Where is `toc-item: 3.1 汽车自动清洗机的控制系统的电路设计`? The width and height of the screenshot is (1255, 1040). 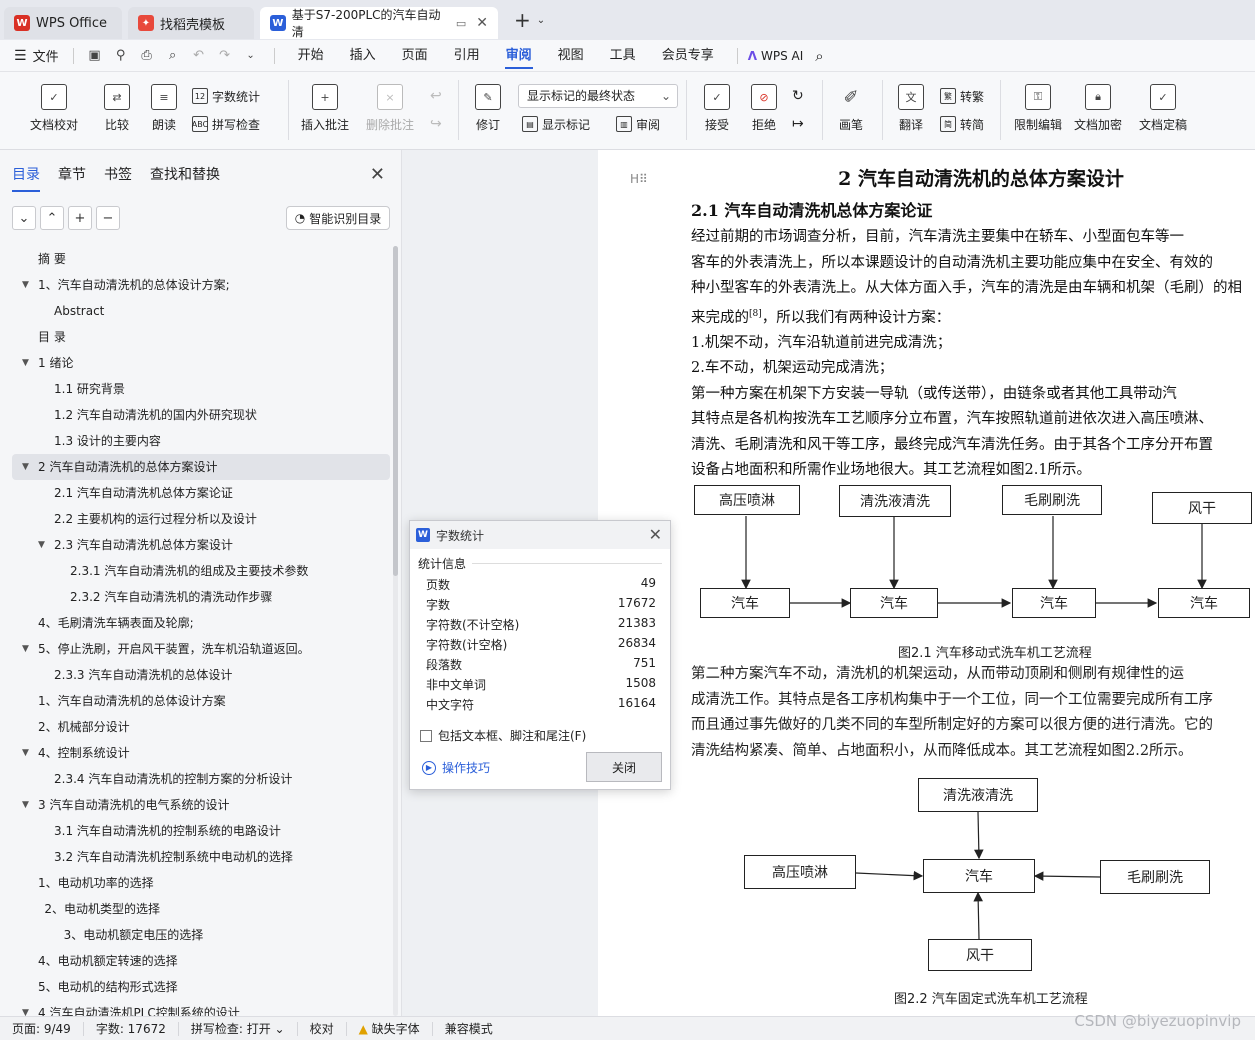 toc-item: 3.1 汽车自动清洗机的控制系统的电路设计 is located at coordinates (201, 831).